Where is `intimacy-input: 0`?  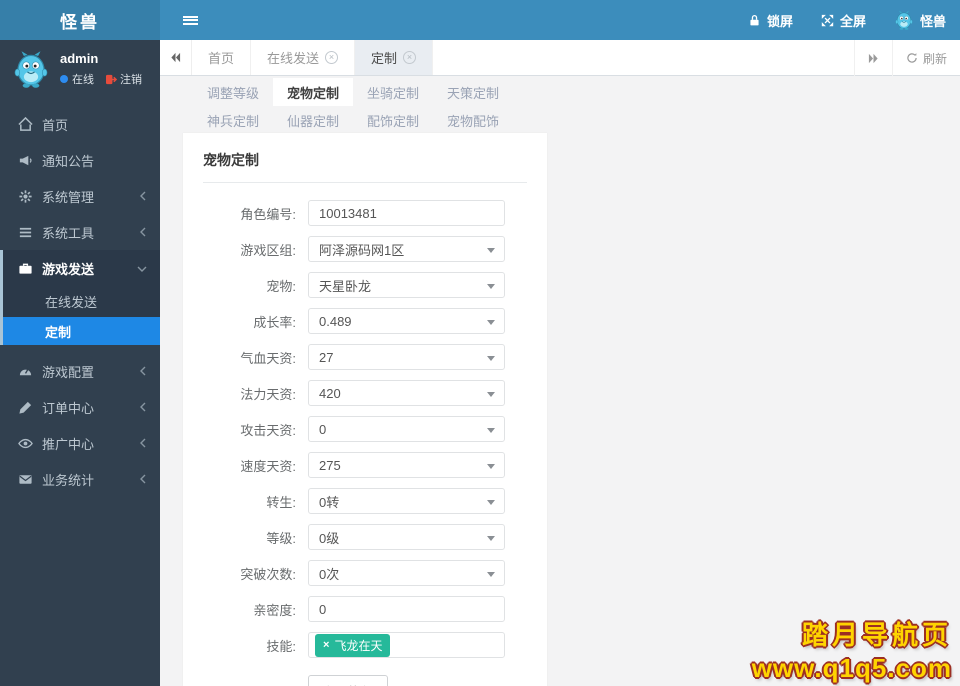 intimacy-input: 0 is located at coordinates (406, 609).